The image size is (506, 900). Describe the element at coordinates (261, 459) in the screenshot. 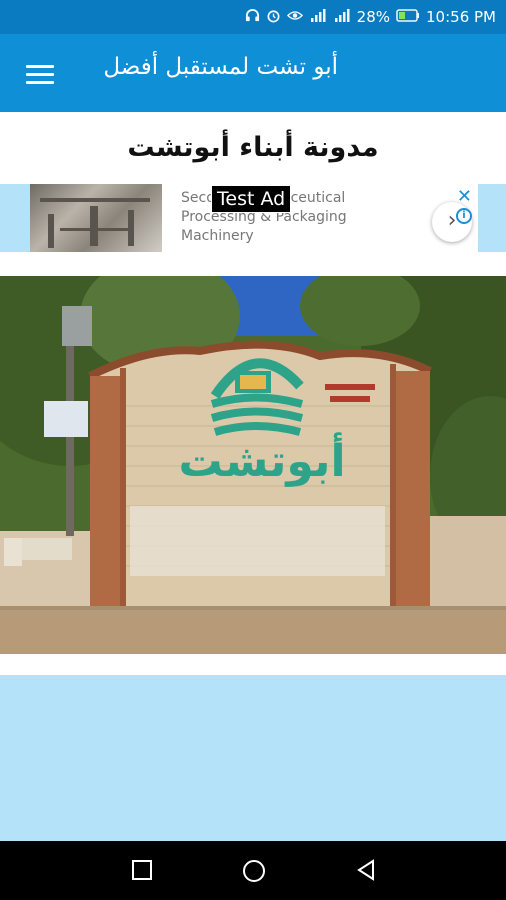

I see `sign-text: أبوتشت` at that location.